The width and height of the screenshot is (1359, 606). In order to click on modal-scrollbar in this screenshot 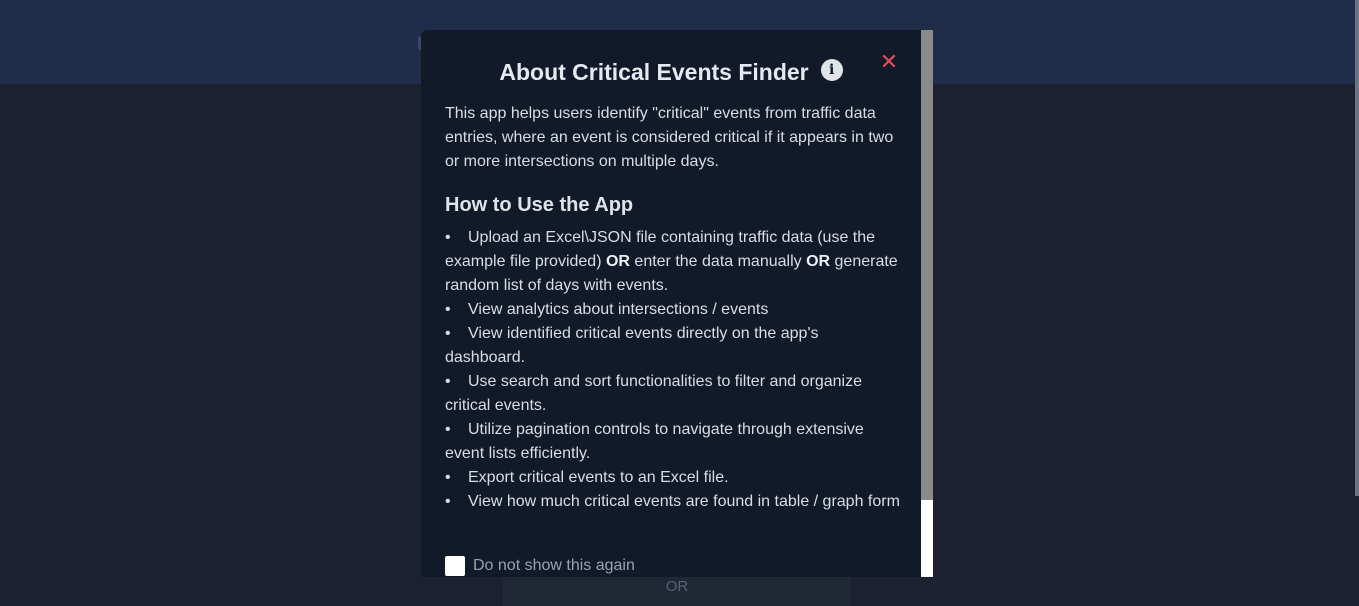, I will do `click(927, 303)`.